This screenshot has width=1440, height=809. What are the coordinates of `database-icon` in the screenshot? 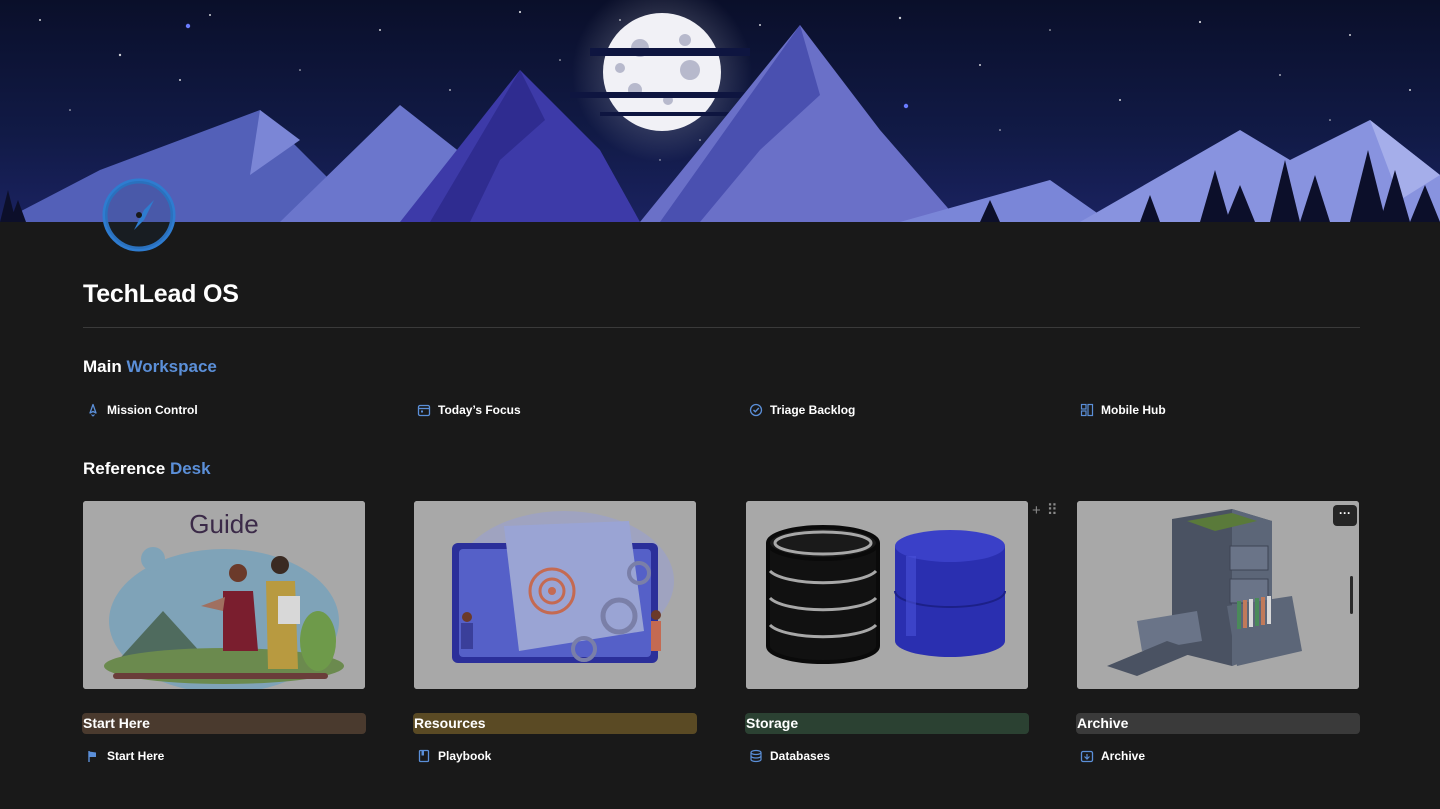 It's located at (756, 756).